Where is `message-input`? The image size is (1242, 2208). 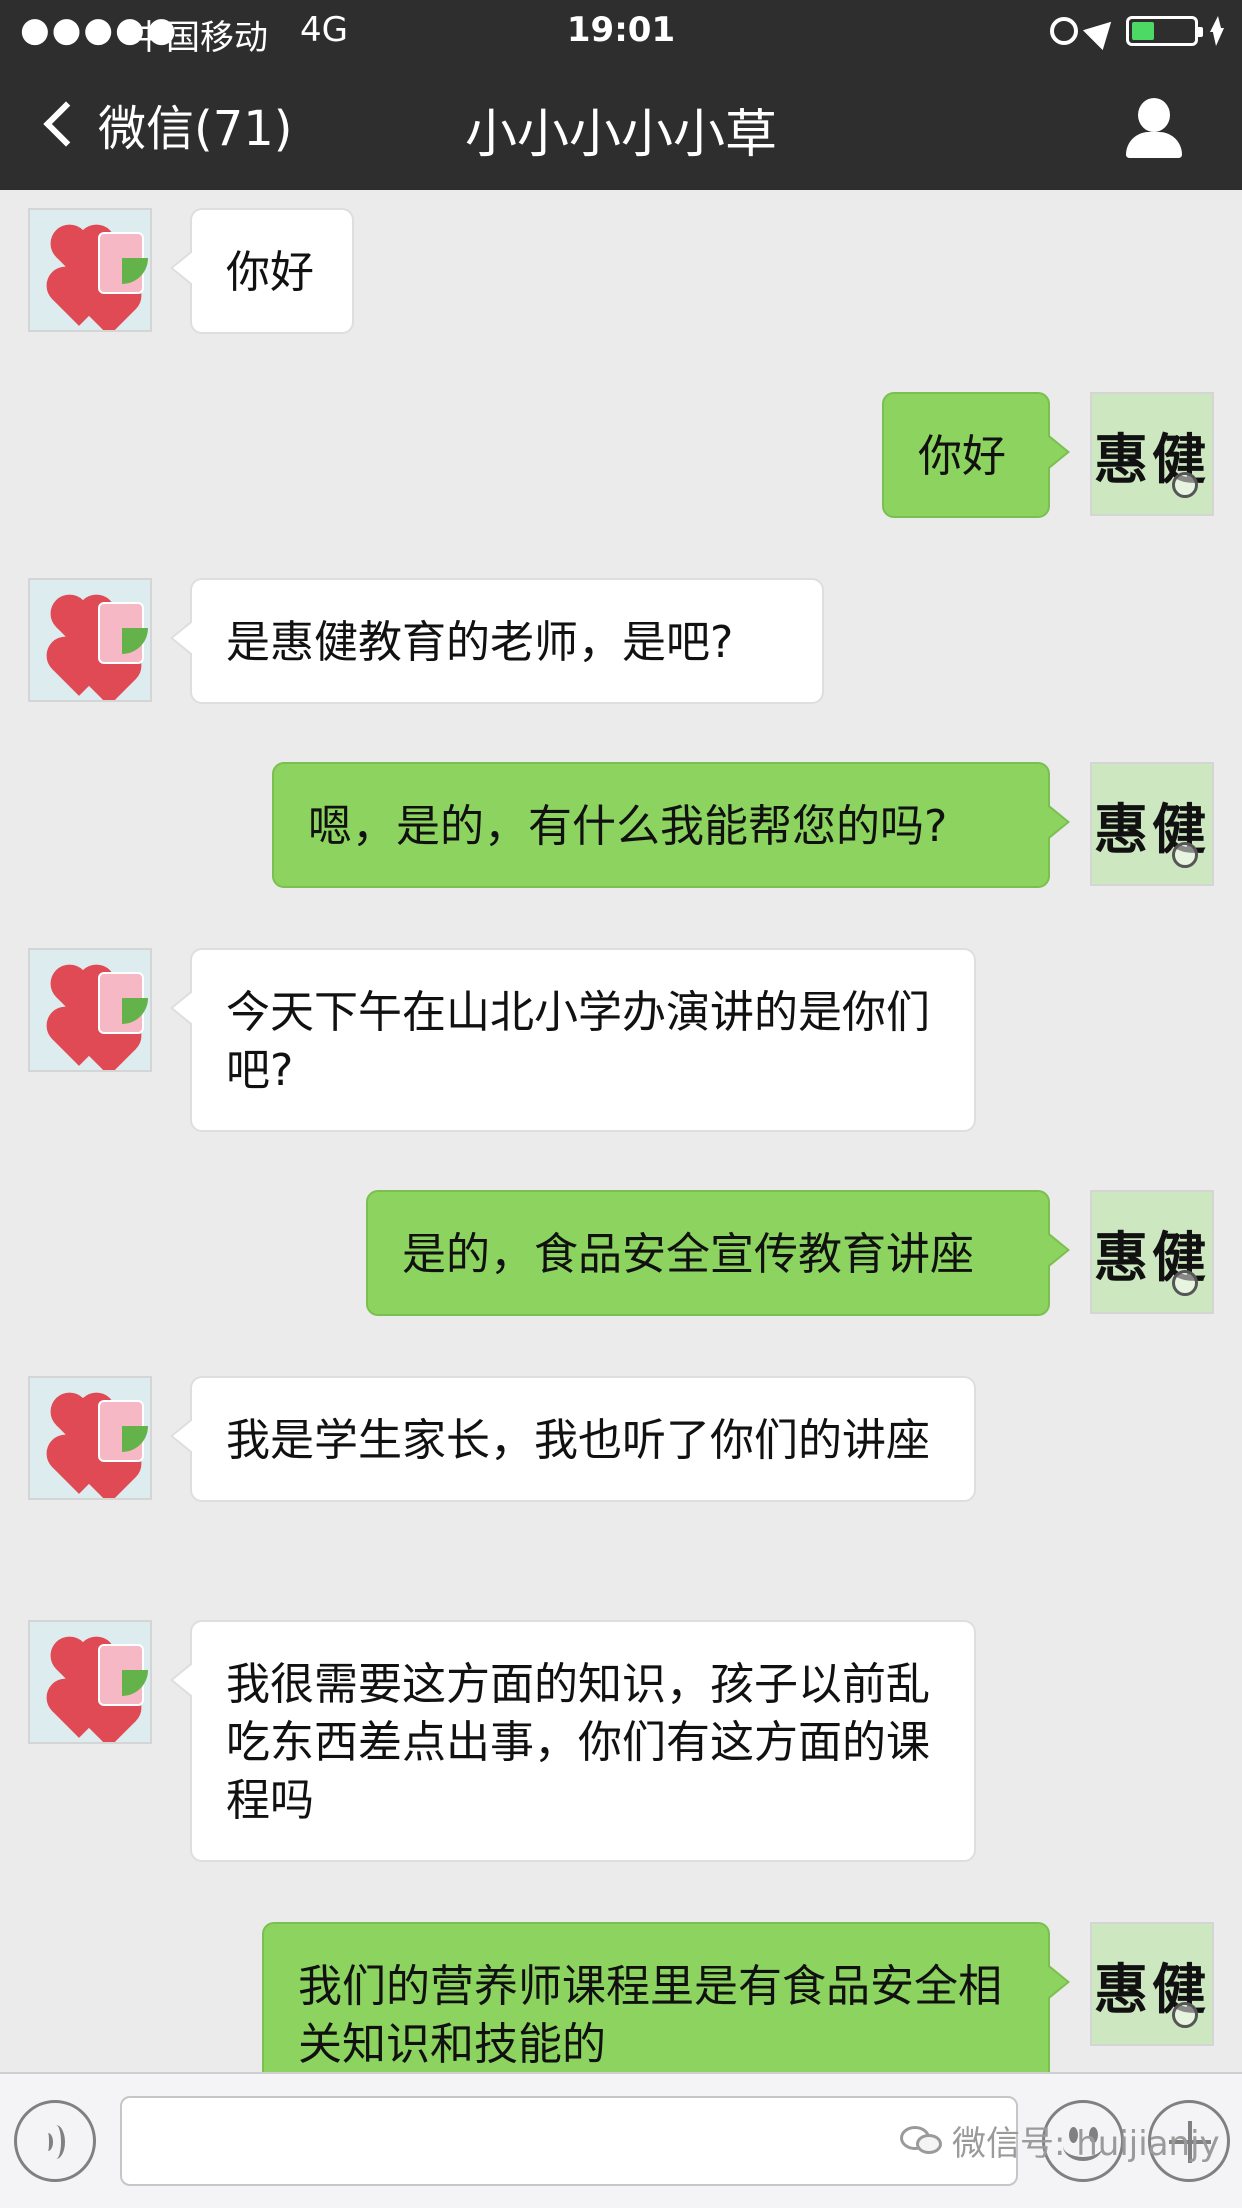 message-input is located at coordinates (569, 2141).